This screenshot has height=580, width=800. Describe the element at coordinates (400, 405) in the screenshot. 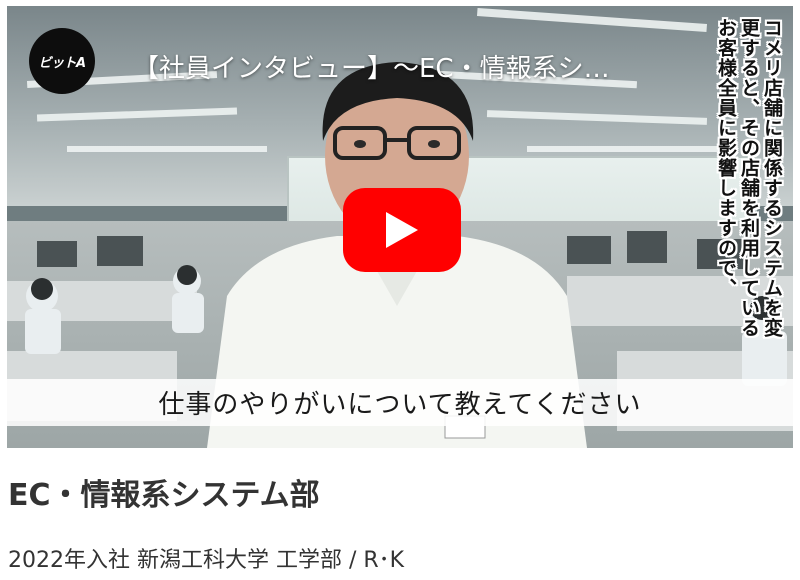

I see `caption-text: 仕事のやりがいについて教えてください` at that location.